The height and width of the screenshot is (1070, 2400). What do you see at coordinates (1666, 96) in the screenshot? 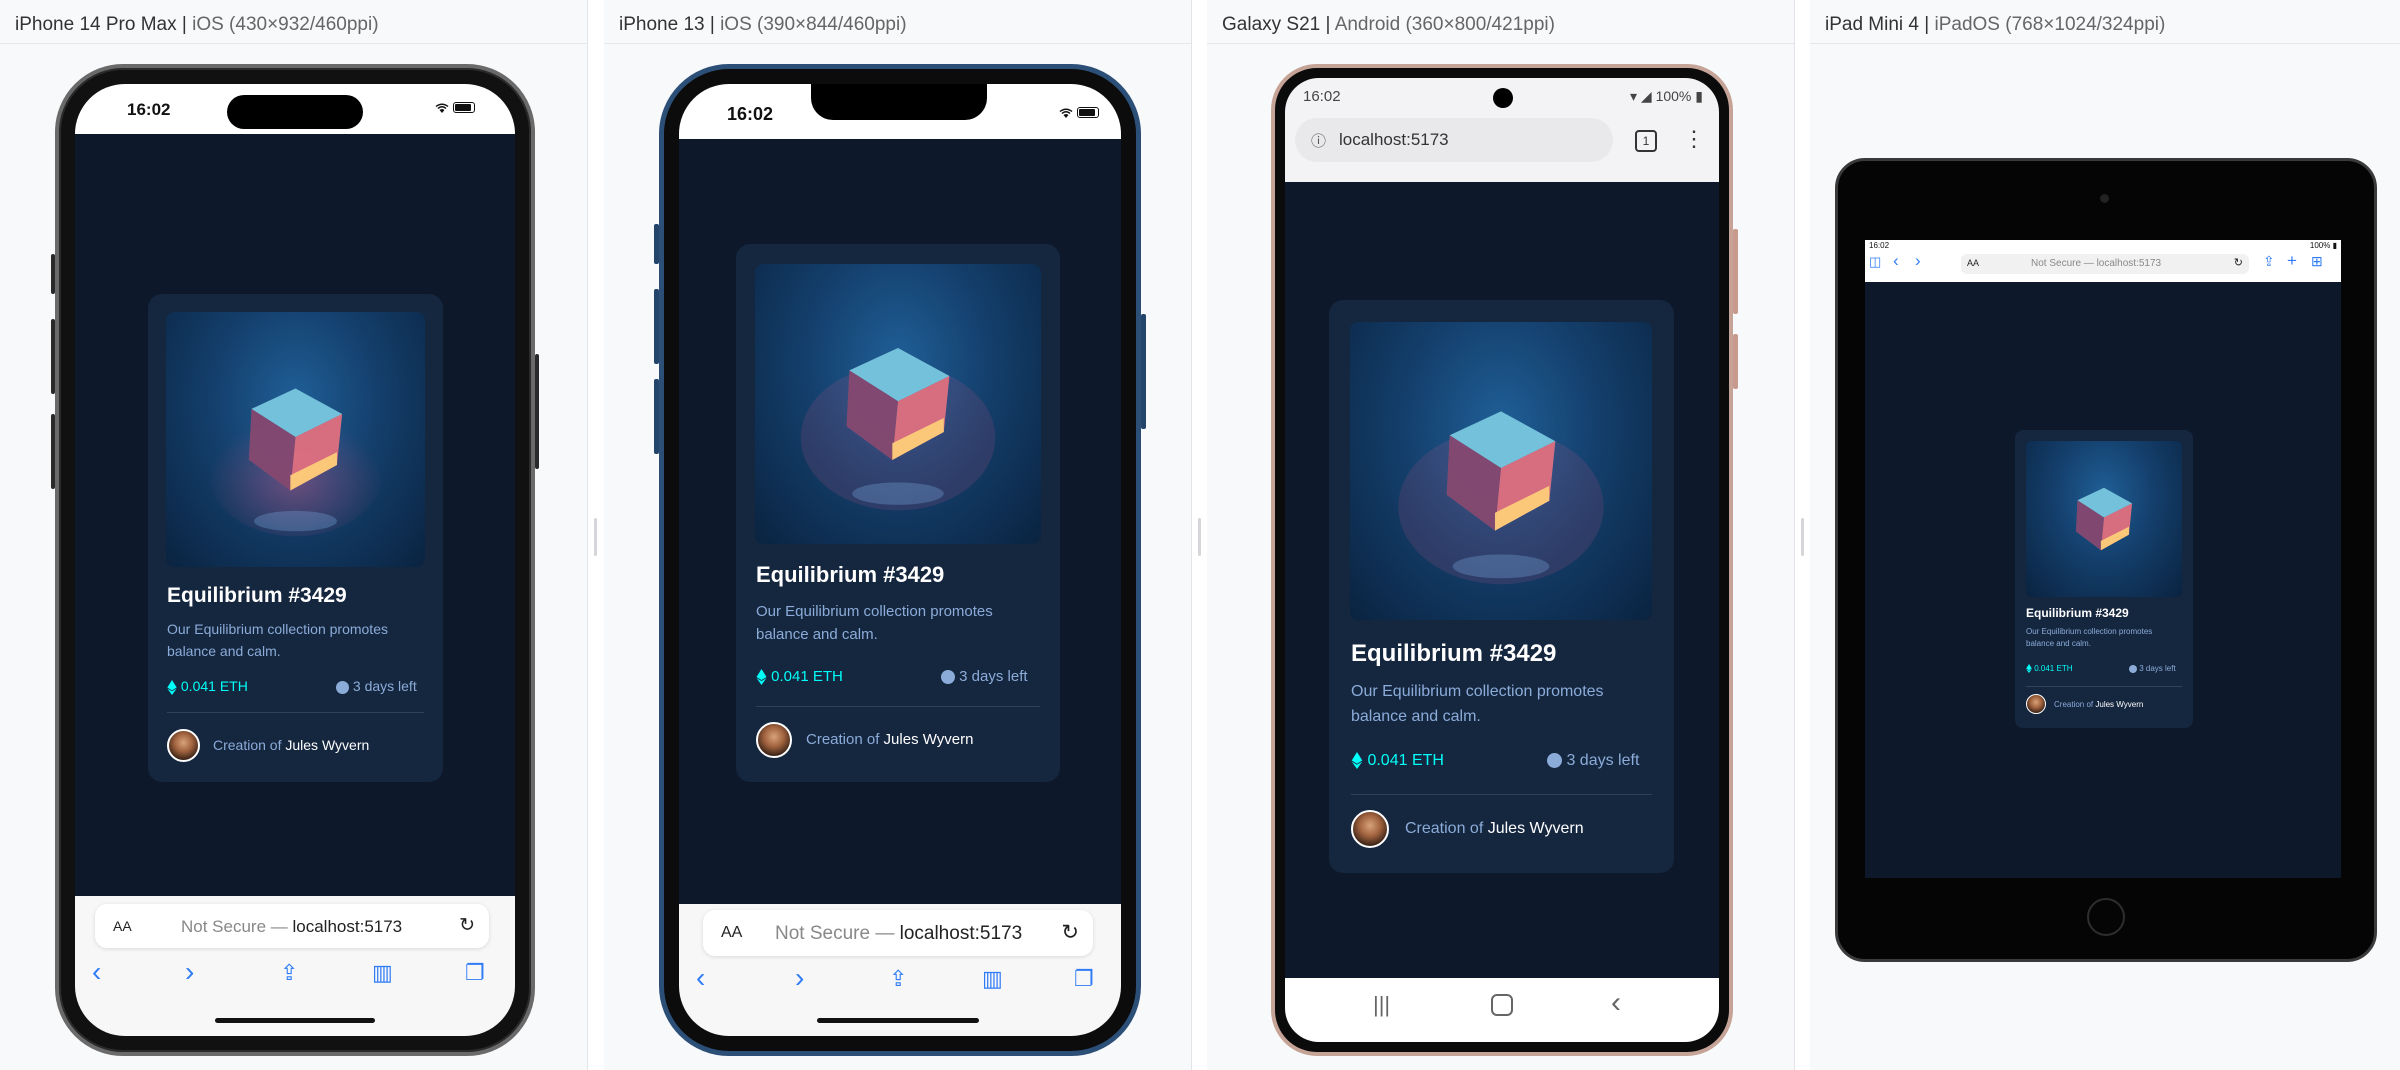
I see `status-icons: ▾ ◢ 100% ▮` at bounding box center [1666, 96].